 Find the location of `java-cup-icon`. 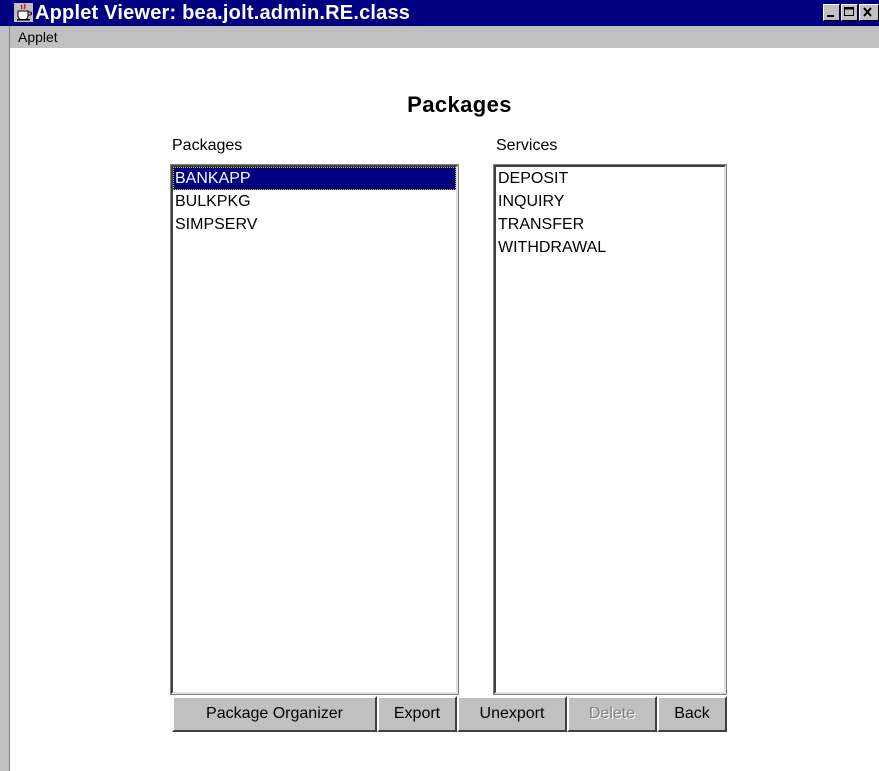

java-cup-icon is located at coordinates (23, 12).